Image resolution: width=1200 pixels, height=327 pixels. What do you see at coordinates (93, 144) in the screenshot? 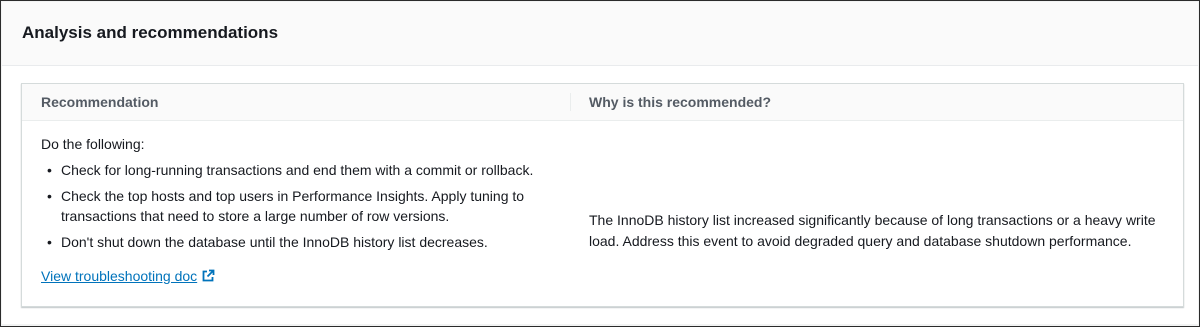
I see `recommendation-intro: Do the following:` at bounding box center [93, 144].